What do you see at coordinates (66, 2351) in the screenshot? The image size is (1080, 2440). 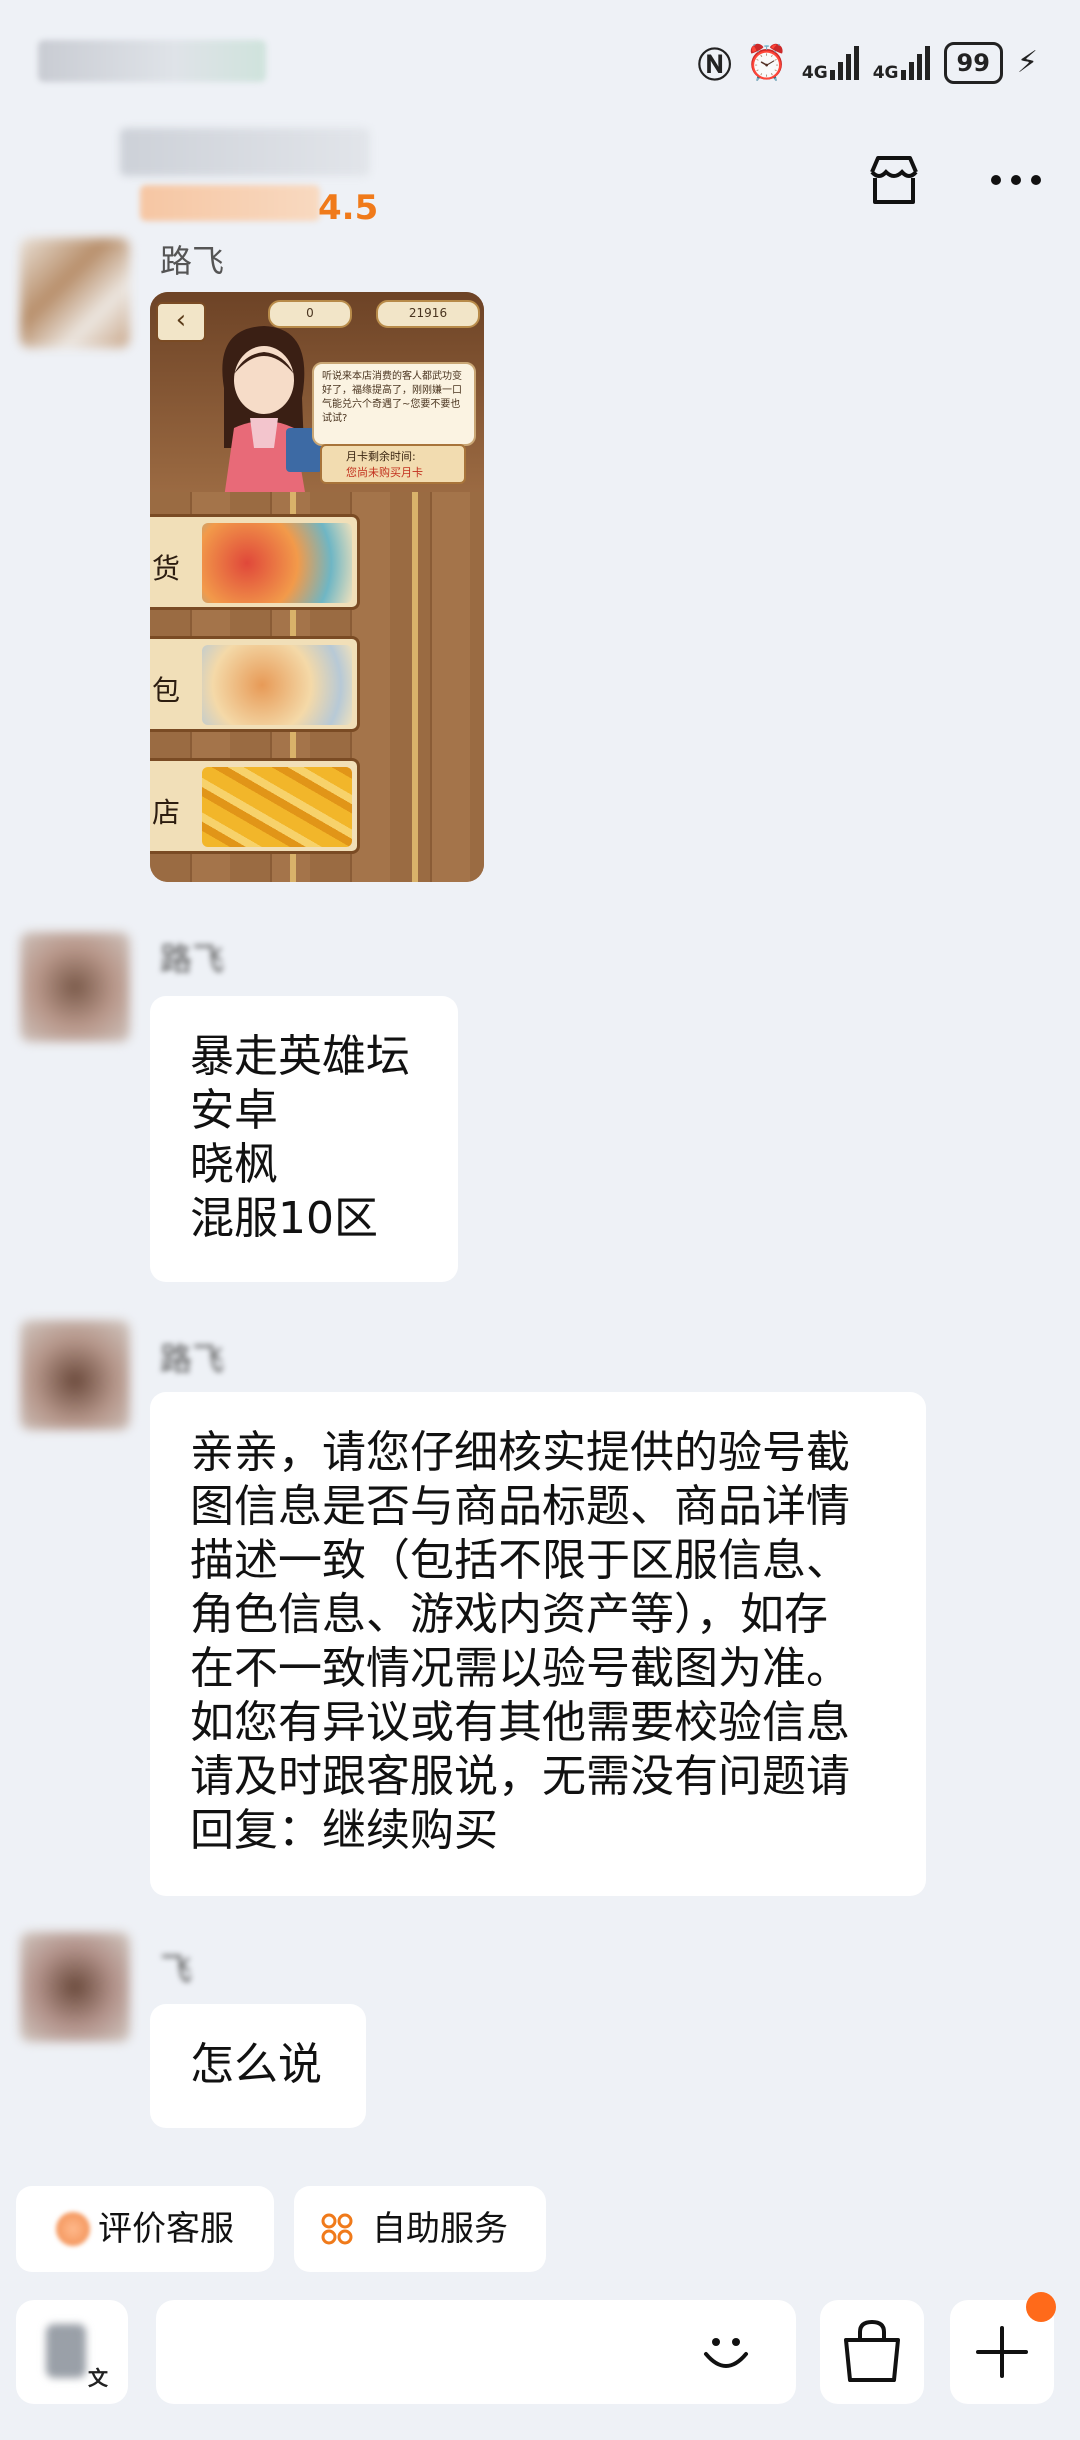 I see `voice-icon-blurred` at bounding box center [66, 2351].